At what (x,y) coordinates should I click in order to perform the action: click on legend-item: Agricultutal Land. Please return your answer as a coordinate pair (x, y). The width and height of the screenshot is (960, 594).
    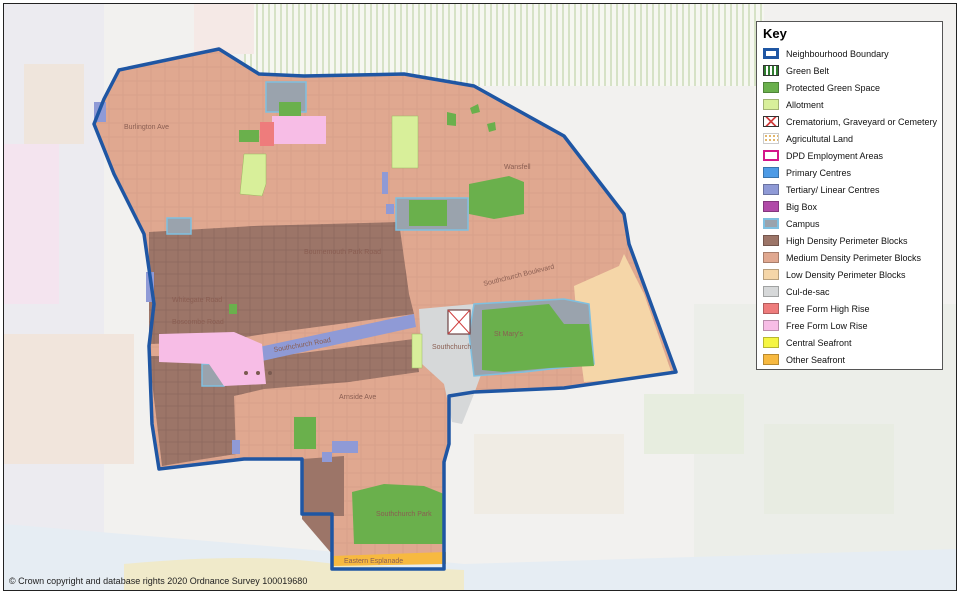
    Looking at the image, I should click on (849, 138).